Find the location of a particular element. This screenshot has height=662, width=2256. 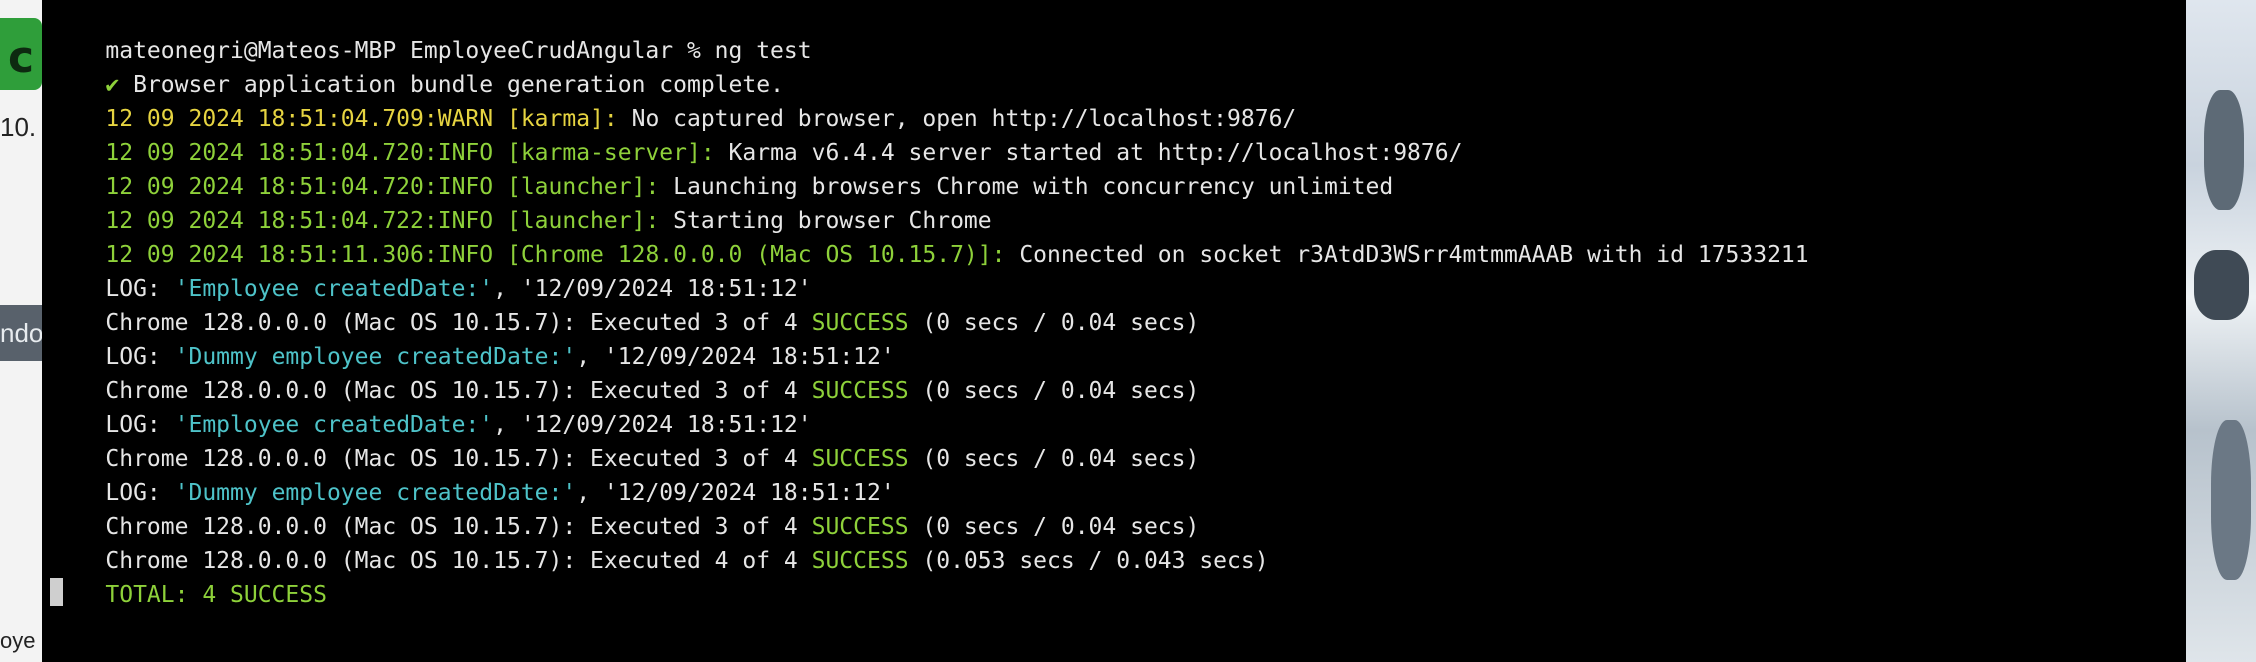

background-window-text: 10. is located at coordinates (18, 127).